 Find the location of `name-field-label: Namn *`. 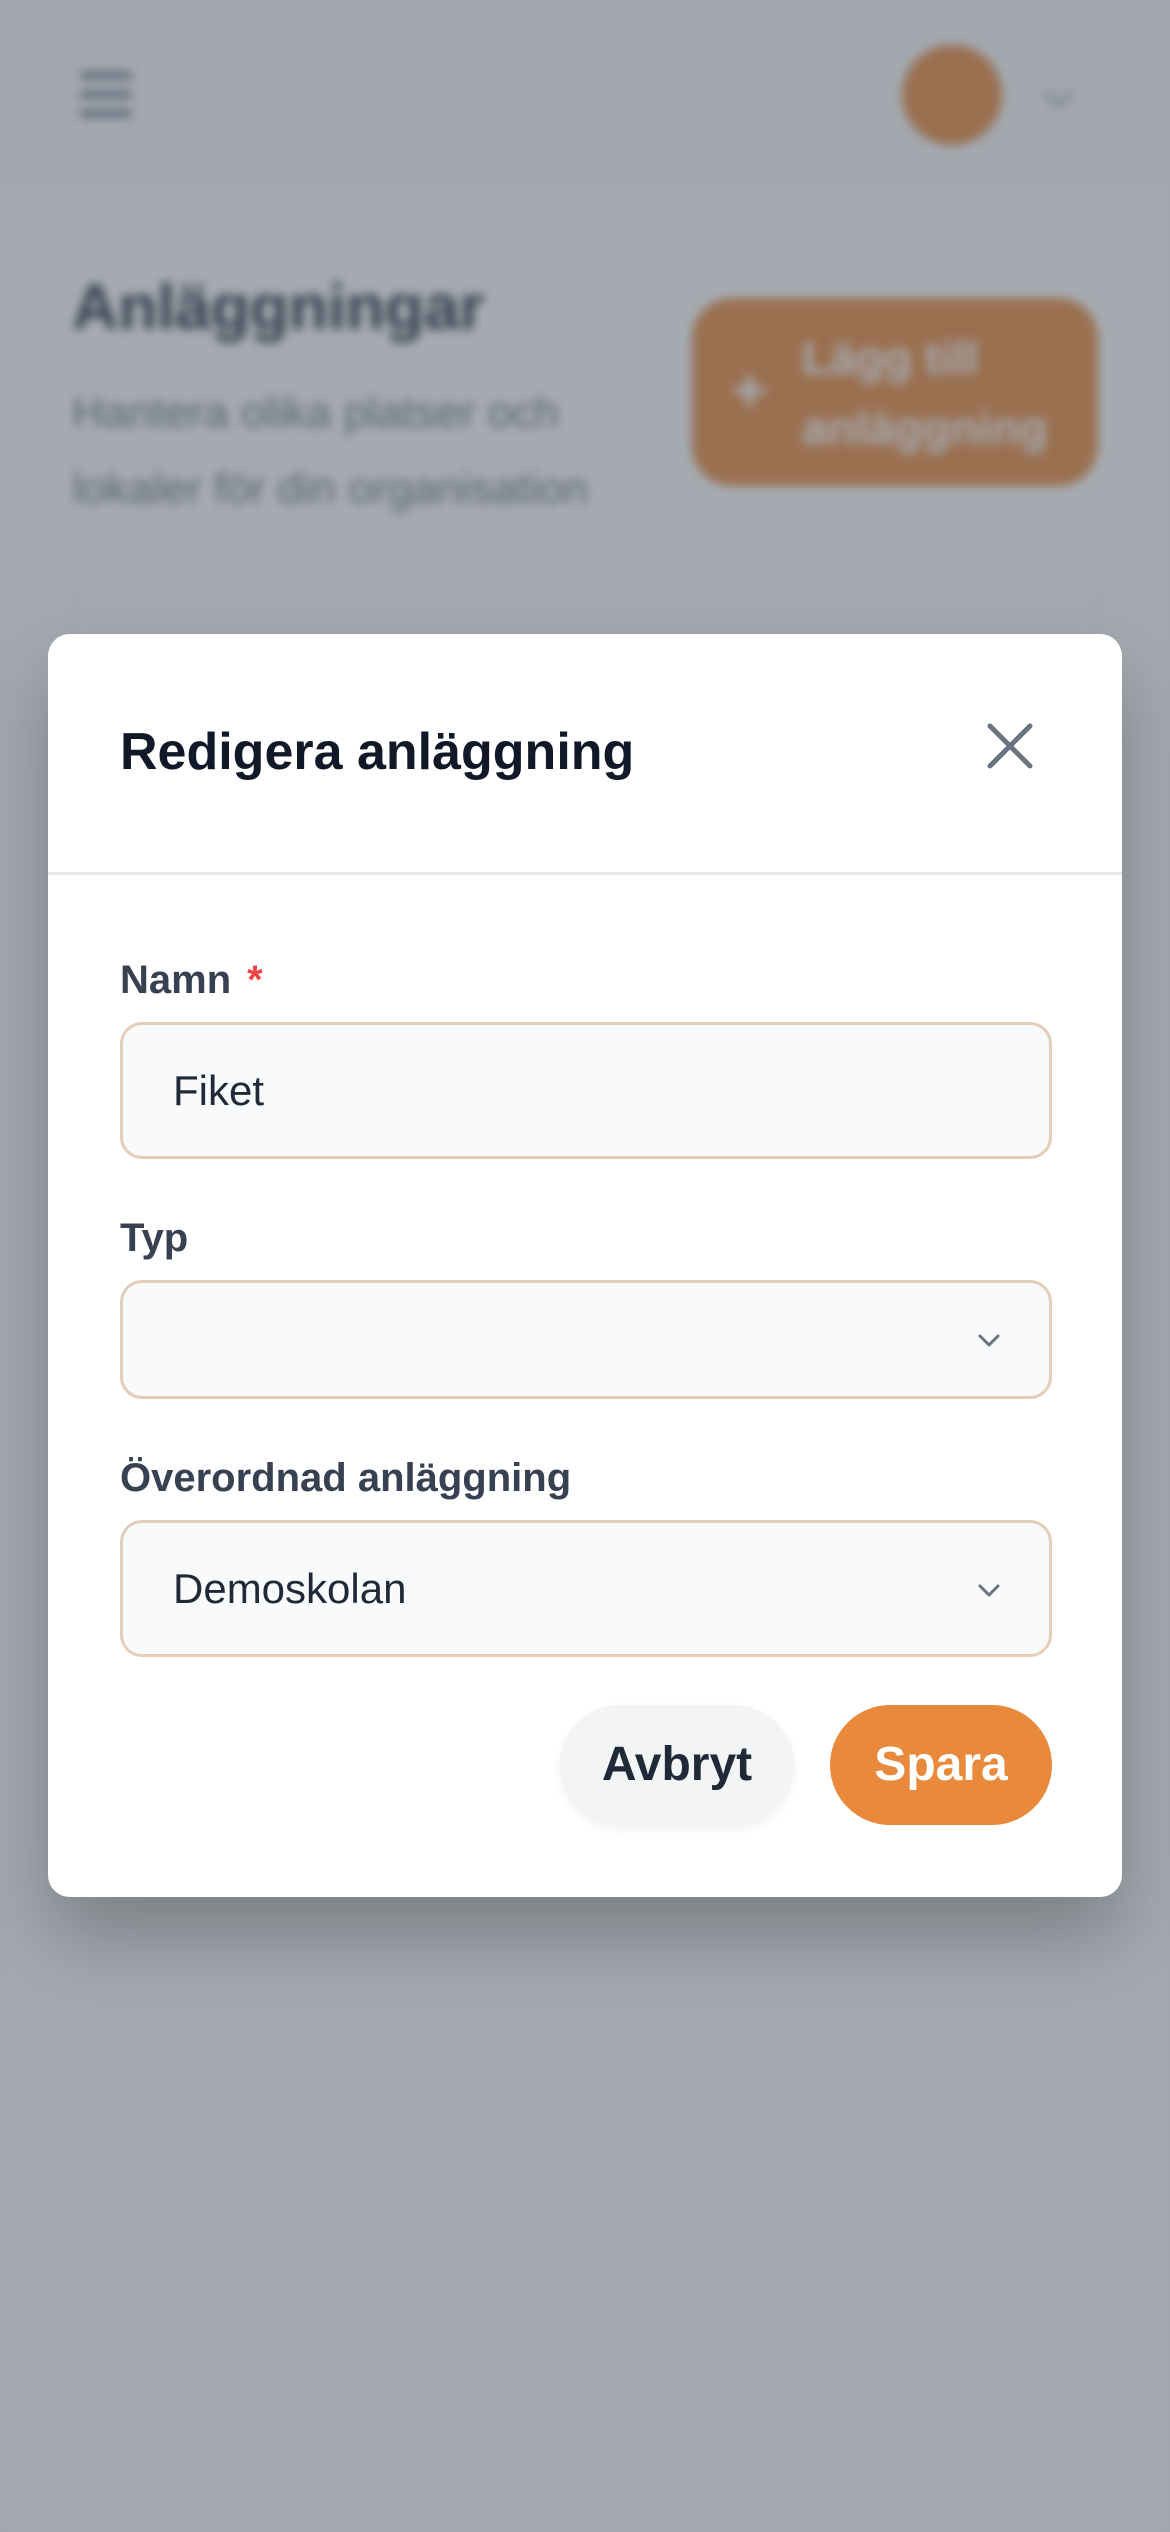

name-field-label: Namn * is located at coordinates (191, 980).